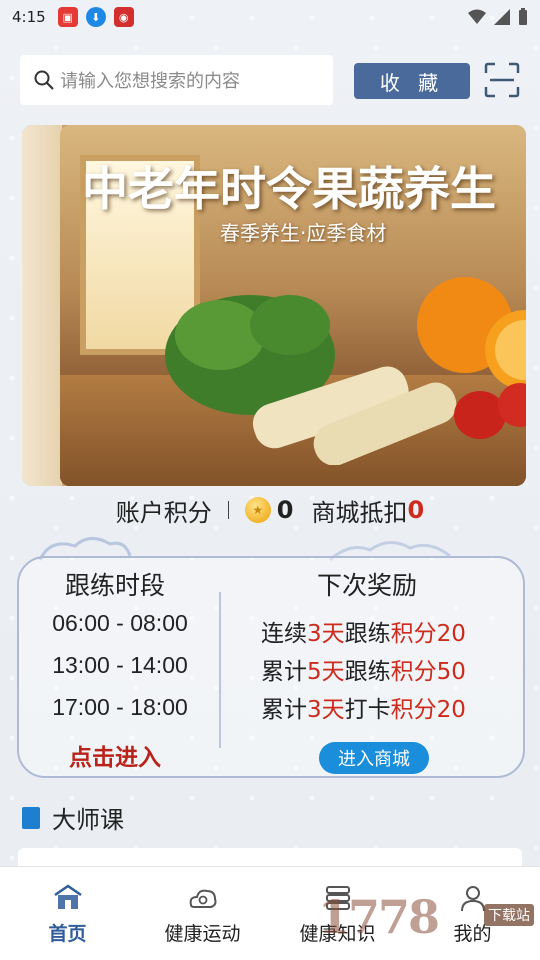 The image size is (540, 960). I want to click on practice-time-slot: 17:00 - 18:00, so click(120, 707).